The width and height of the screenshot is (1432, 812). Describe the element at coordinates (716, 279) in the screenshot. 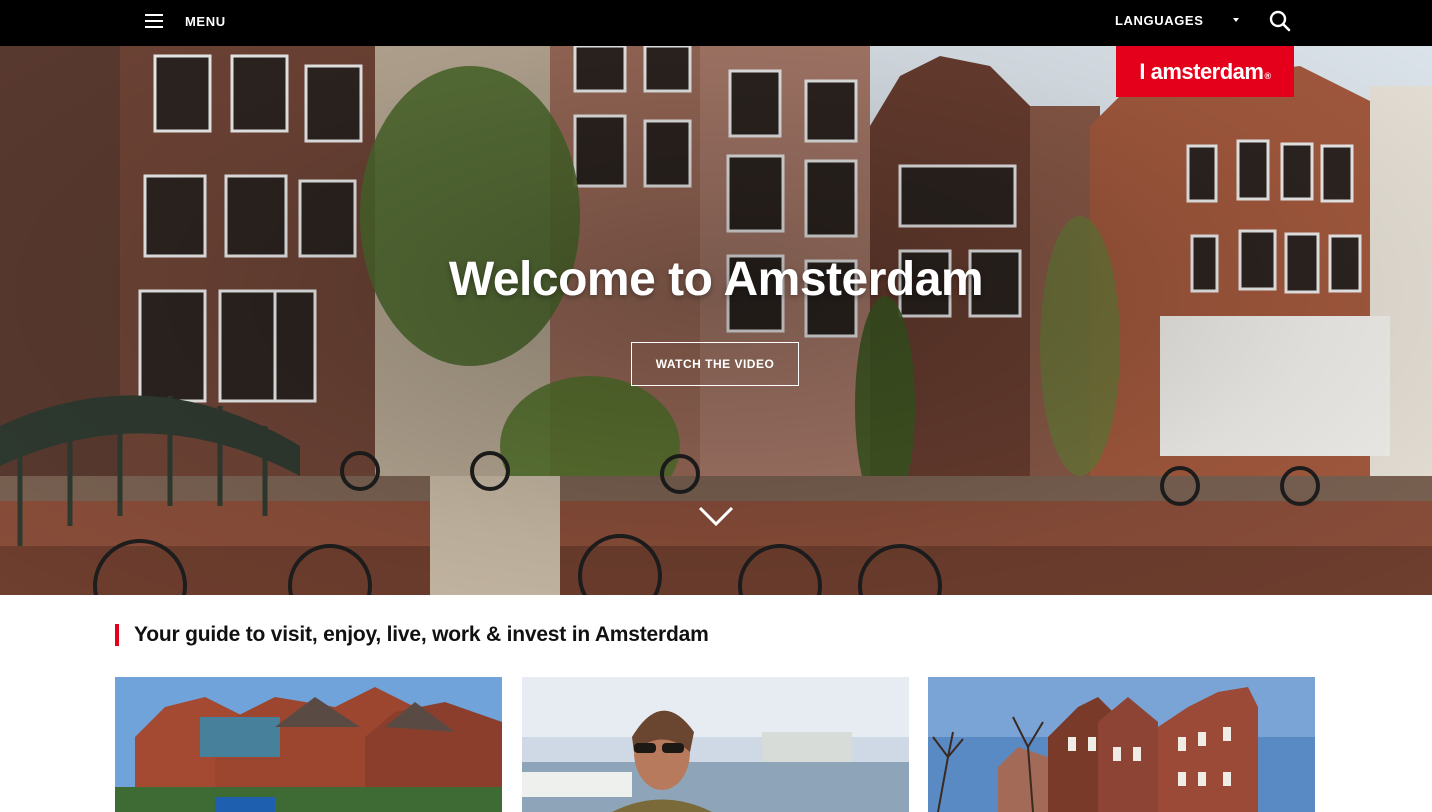

I see `hero-title: Welcome to Amsterdam` at that location.